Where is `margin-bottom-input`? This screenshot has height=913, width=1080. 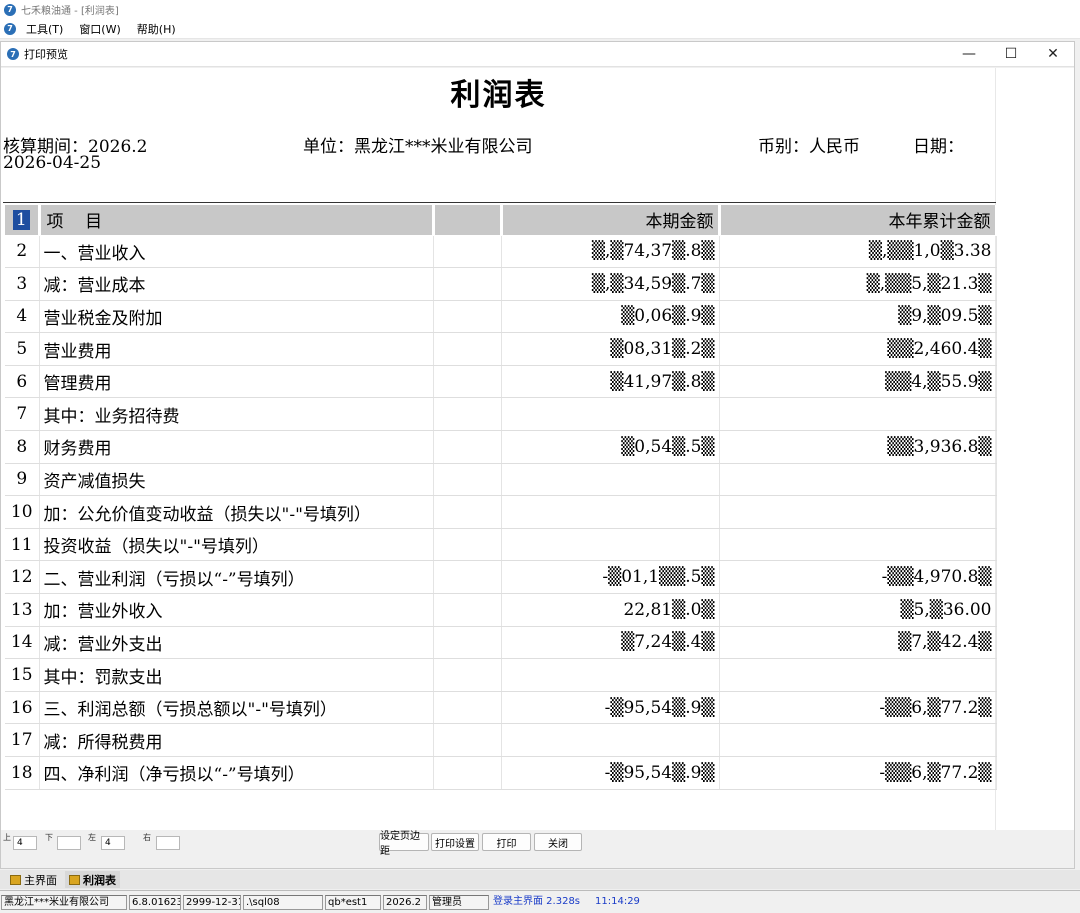 margin-bottom-input is located at coordinates (69, 843).